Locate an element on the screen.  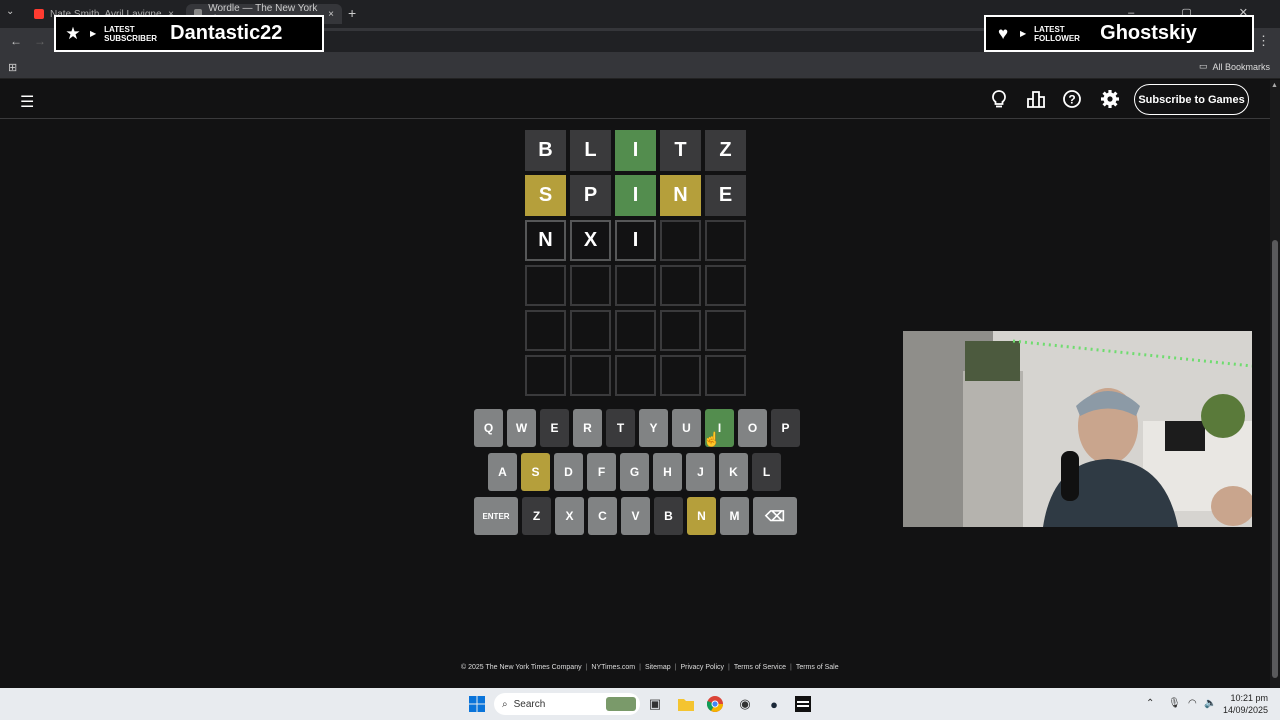
obs-icon: ◉ is located at coordinates (745, 704).